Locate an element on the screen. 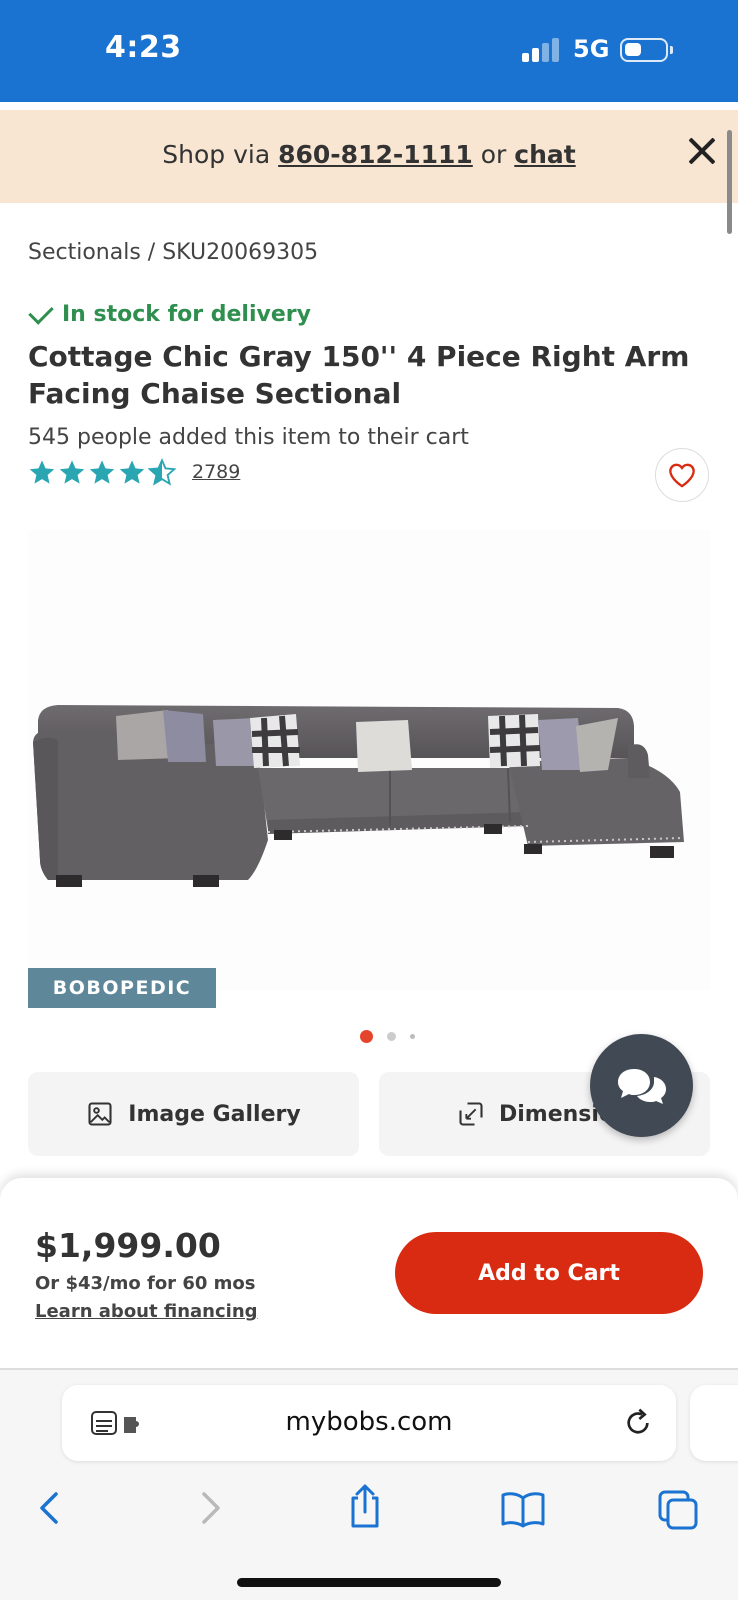 This screenshot has height=1600, width=738. favorite-button is located at coordinates (682, 475).